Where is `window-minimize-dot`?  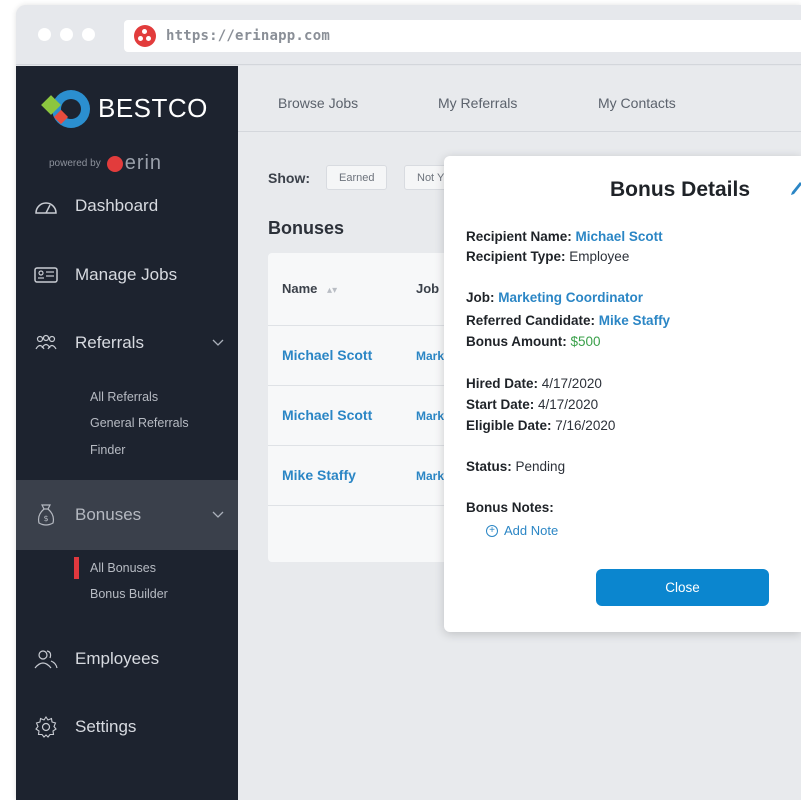
window-minimize-dot is located at coordinates (66, 34).